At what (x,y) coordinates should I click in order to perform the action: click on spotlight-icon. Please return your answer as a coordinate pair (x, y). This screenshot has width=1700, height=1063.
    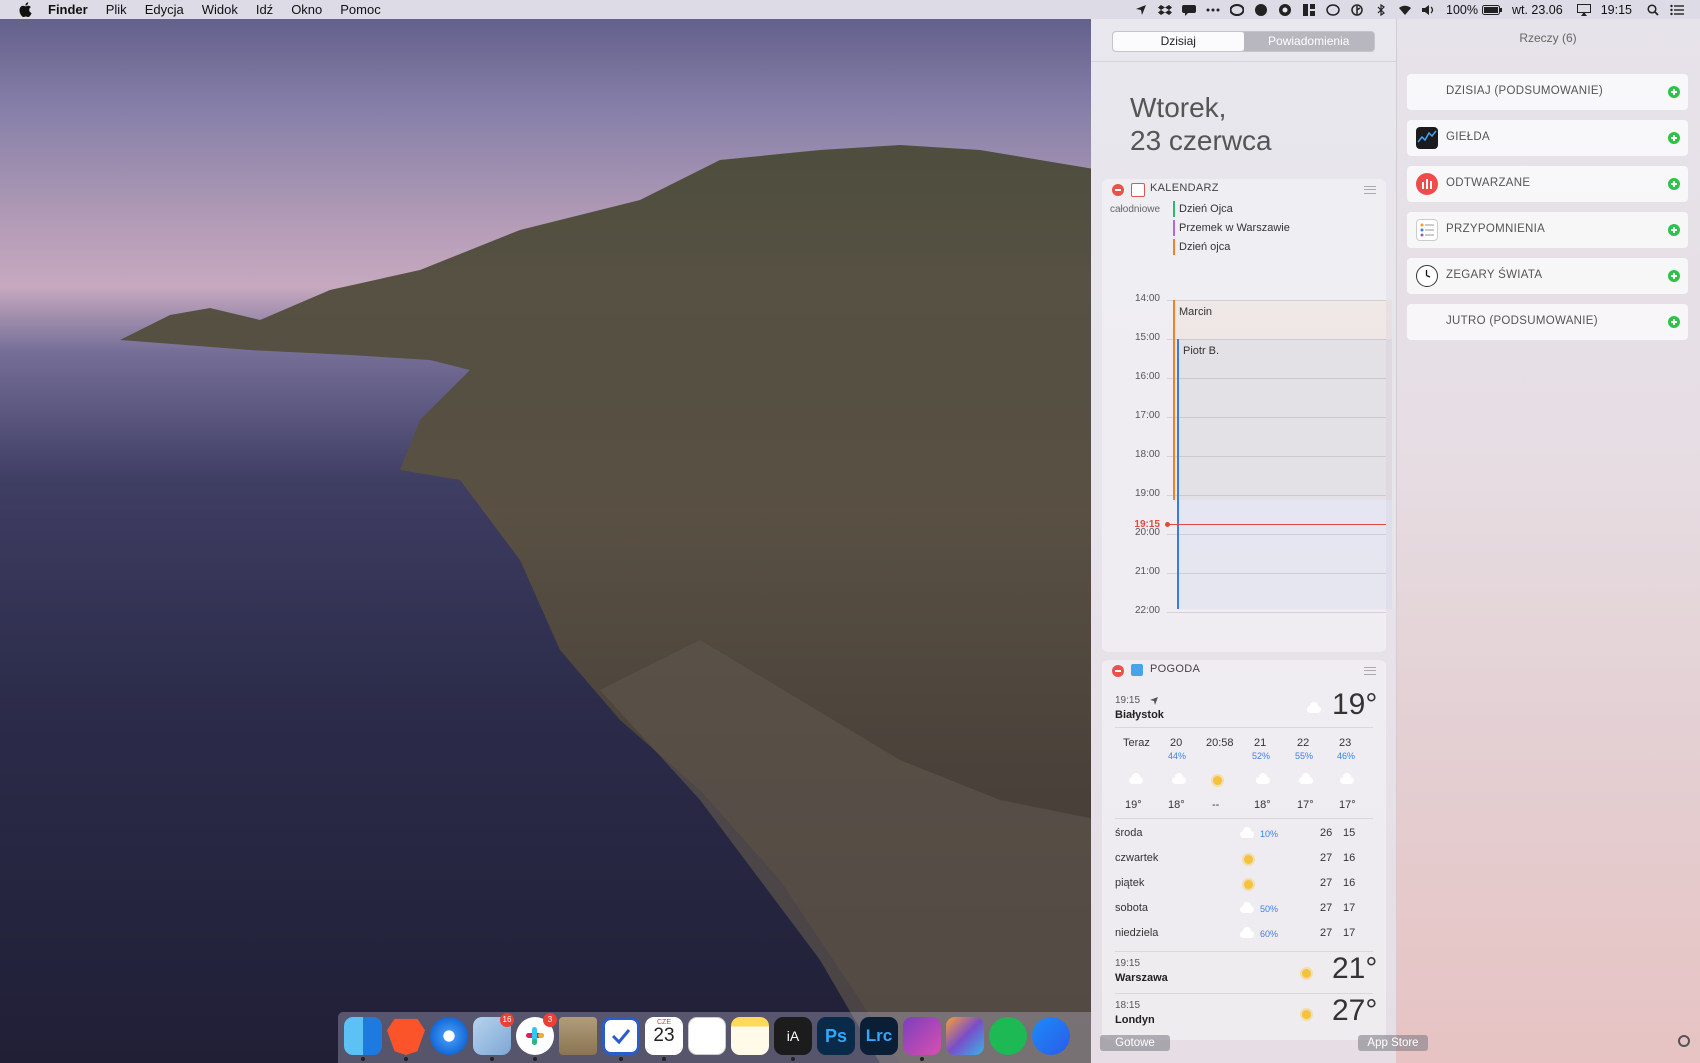
    Looking at the image, I should click on (1653, 9).